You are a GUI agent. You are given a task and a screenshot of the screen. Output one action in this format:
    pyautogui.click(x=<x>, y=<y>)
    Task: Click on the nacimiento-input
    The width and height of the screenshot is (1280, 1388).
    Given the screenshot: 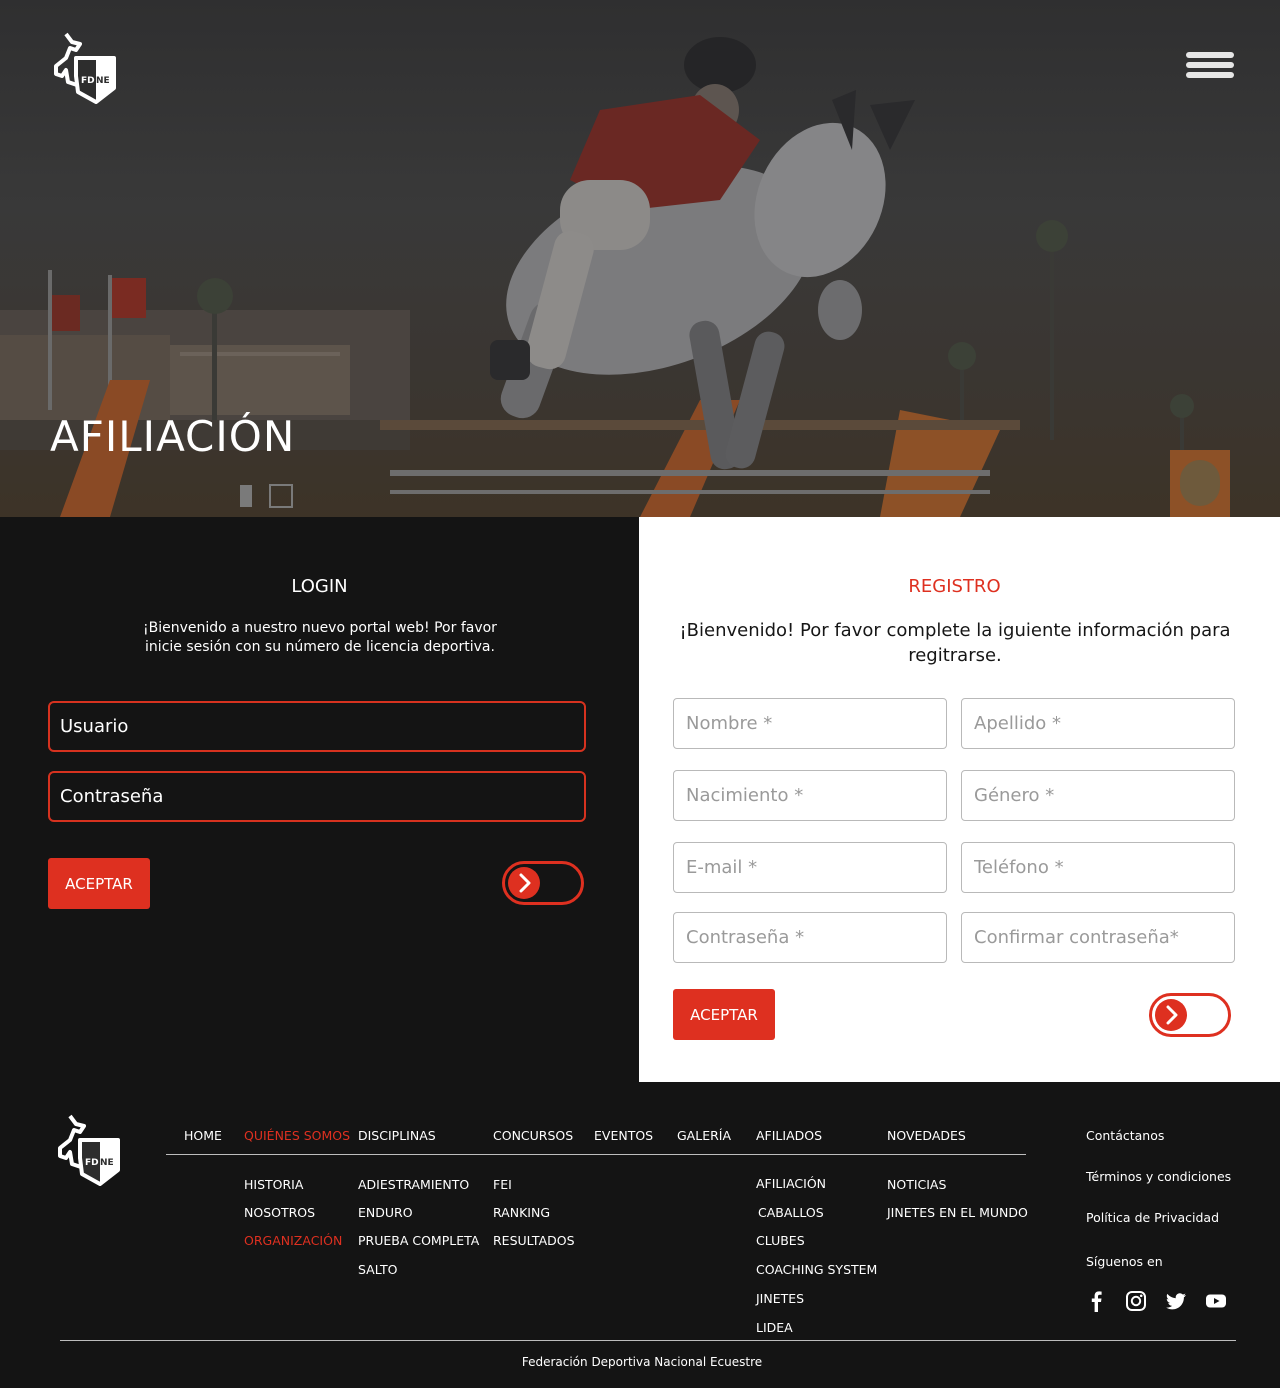 What is the action you would take?
    pyautogui.click(x=810, y=795)
    